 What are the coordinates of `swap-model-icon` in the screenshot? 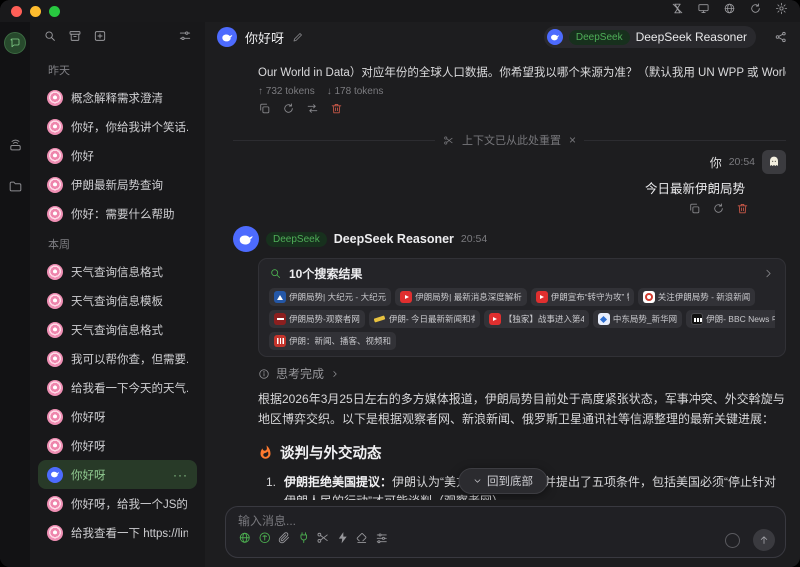 It's located at (312, 111).